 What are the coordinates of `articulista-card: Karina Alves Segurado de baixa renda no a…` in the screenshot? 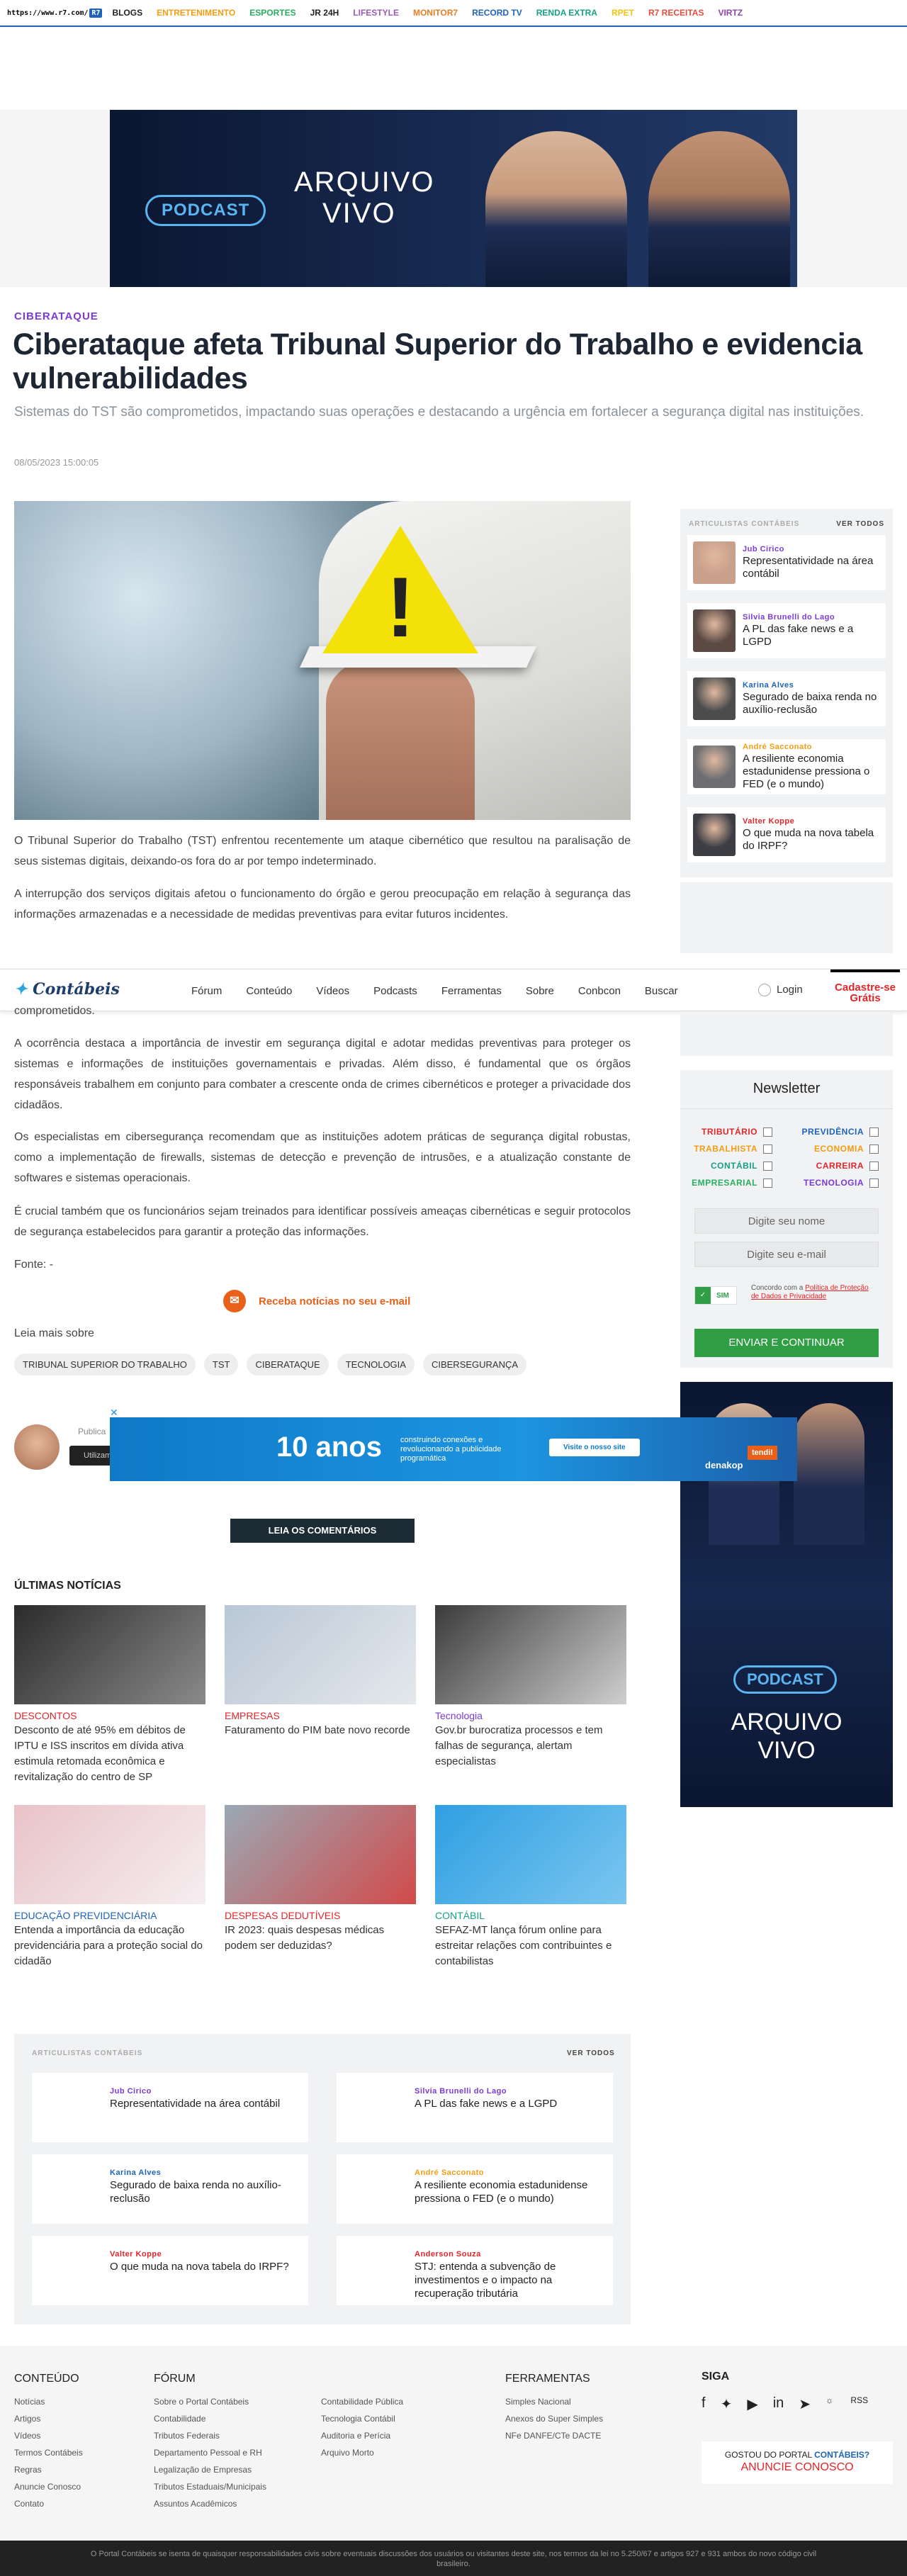 It's located at (786, 698).